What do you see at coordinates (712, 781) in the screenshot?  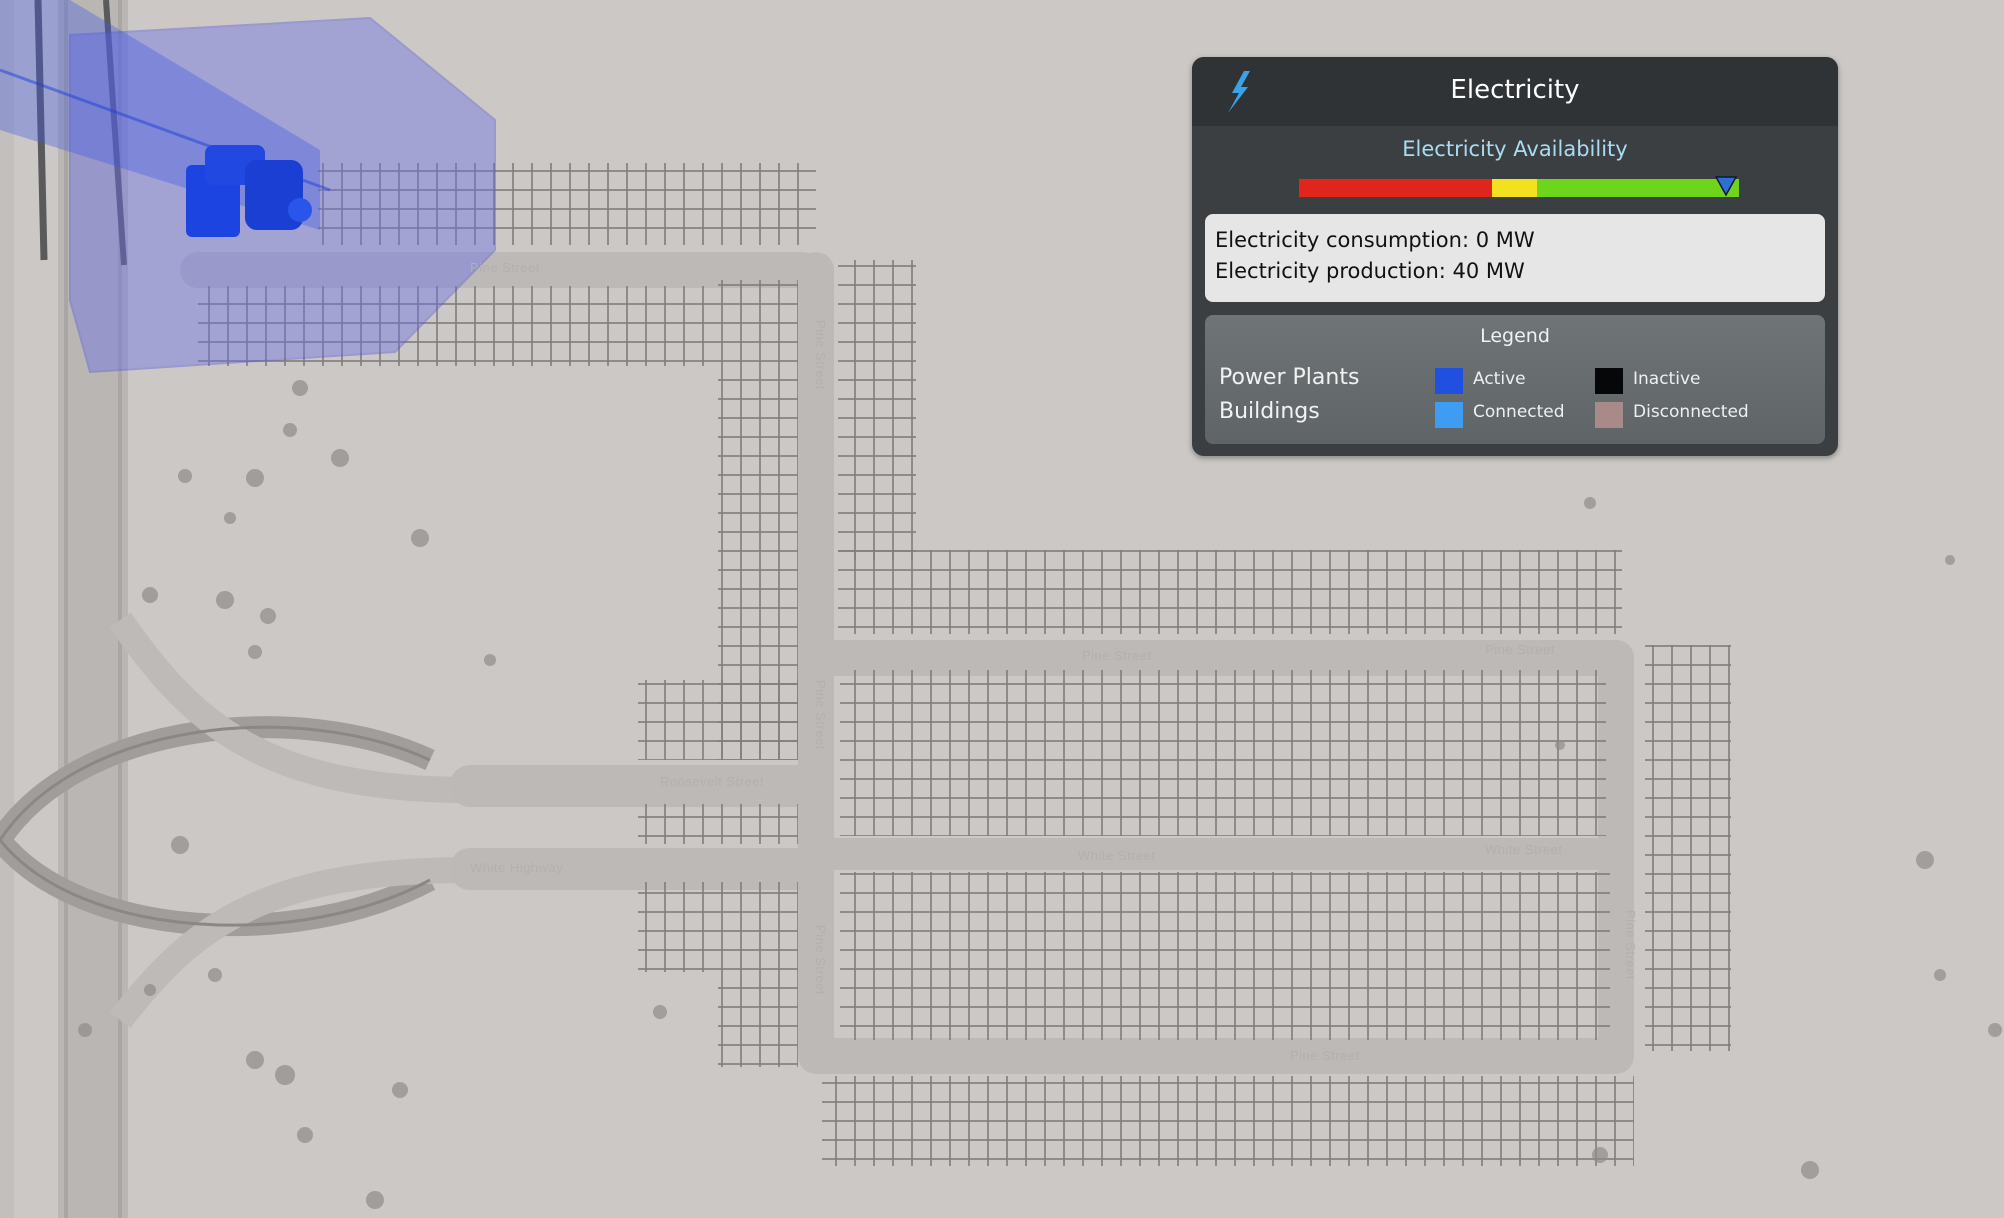 I see `street-label: Roosevelt Street` at bounding box center [712, 781].